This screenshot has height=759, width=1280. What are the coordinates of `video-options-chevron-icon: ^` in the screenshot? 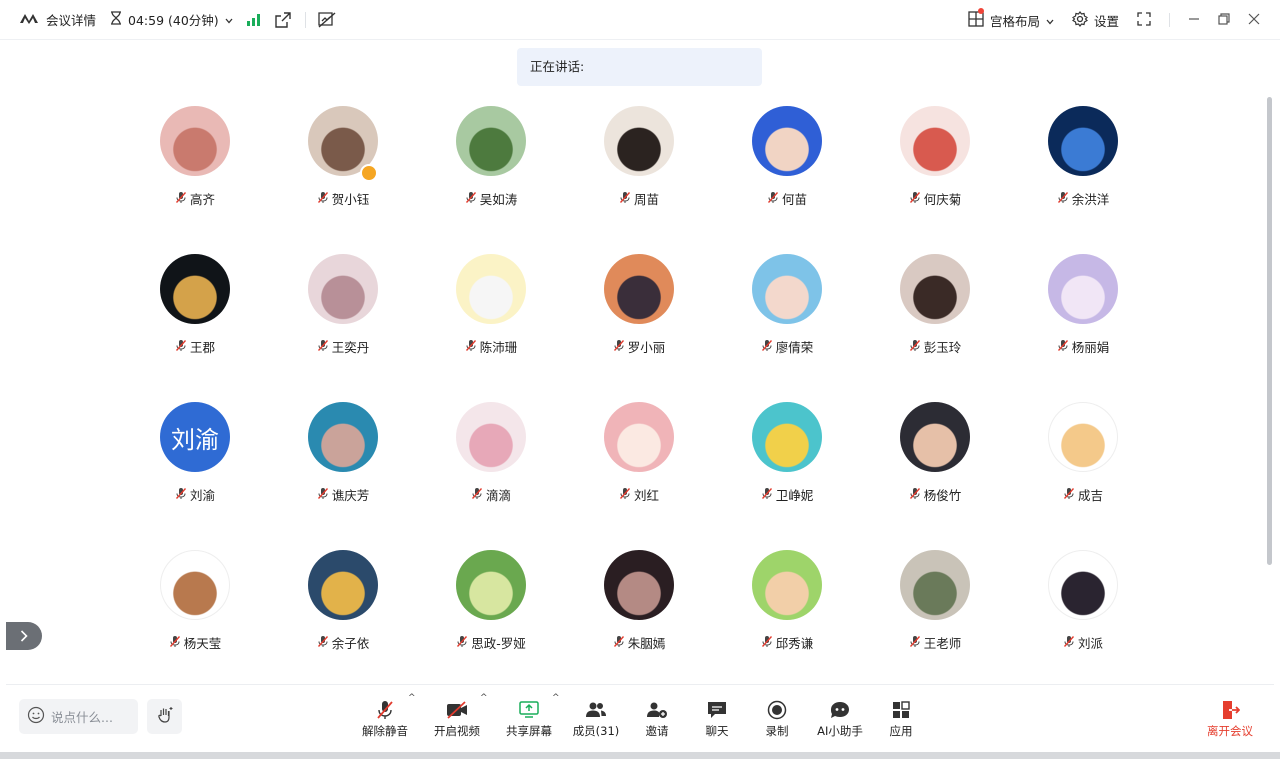 It's located at (484, 698).